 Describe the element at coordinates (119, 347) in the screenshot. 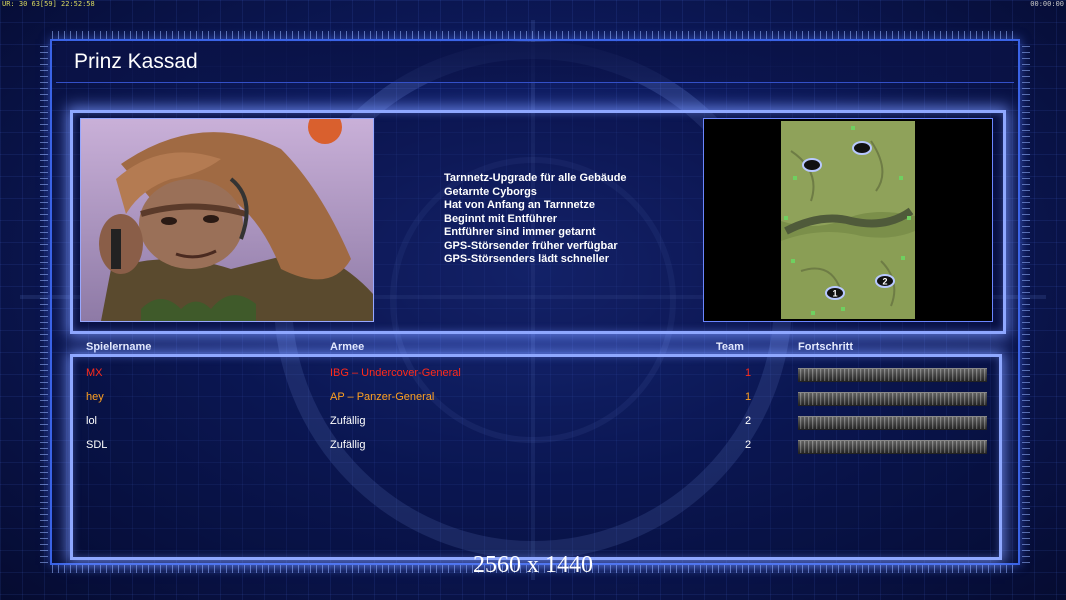

I see `header-player-name: Spielername` at that location.